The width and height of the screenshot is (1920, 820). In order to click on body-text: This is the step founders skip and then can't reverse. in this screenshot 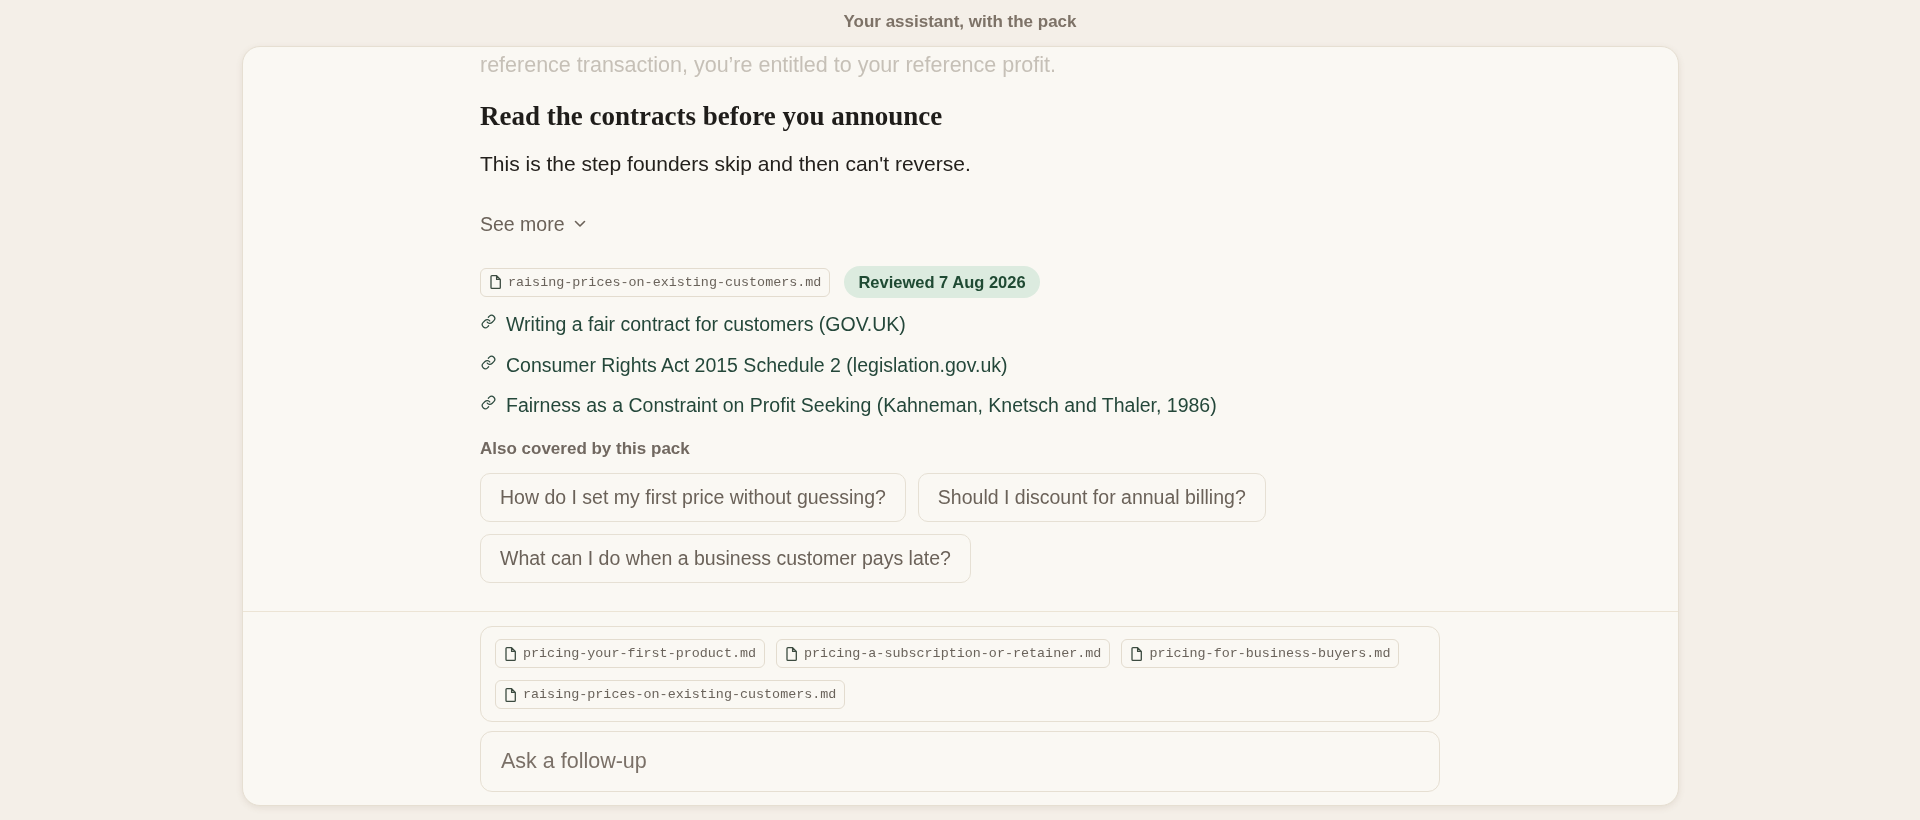, I will do `click(725, 164)`.